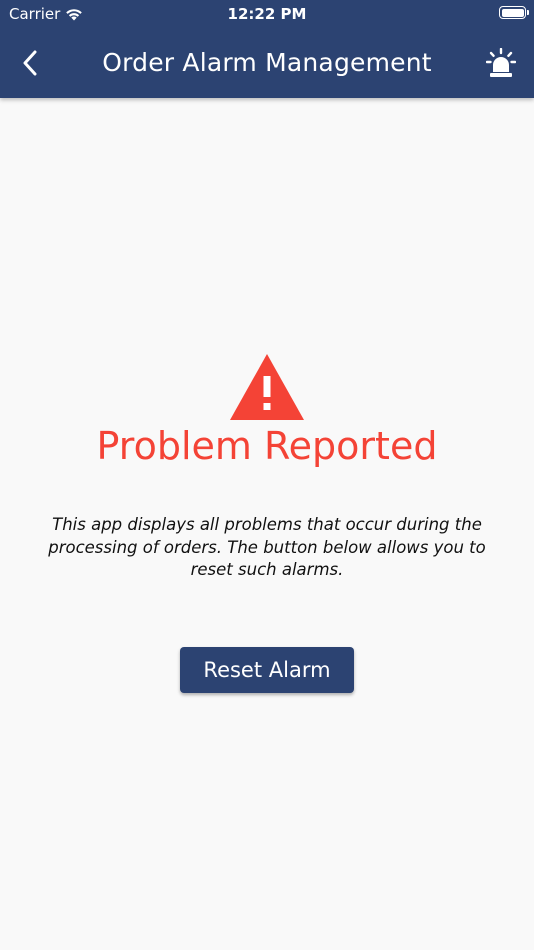 The image size is (534, 950). I want to click on siren-alarm-icon, so click(501, 62).